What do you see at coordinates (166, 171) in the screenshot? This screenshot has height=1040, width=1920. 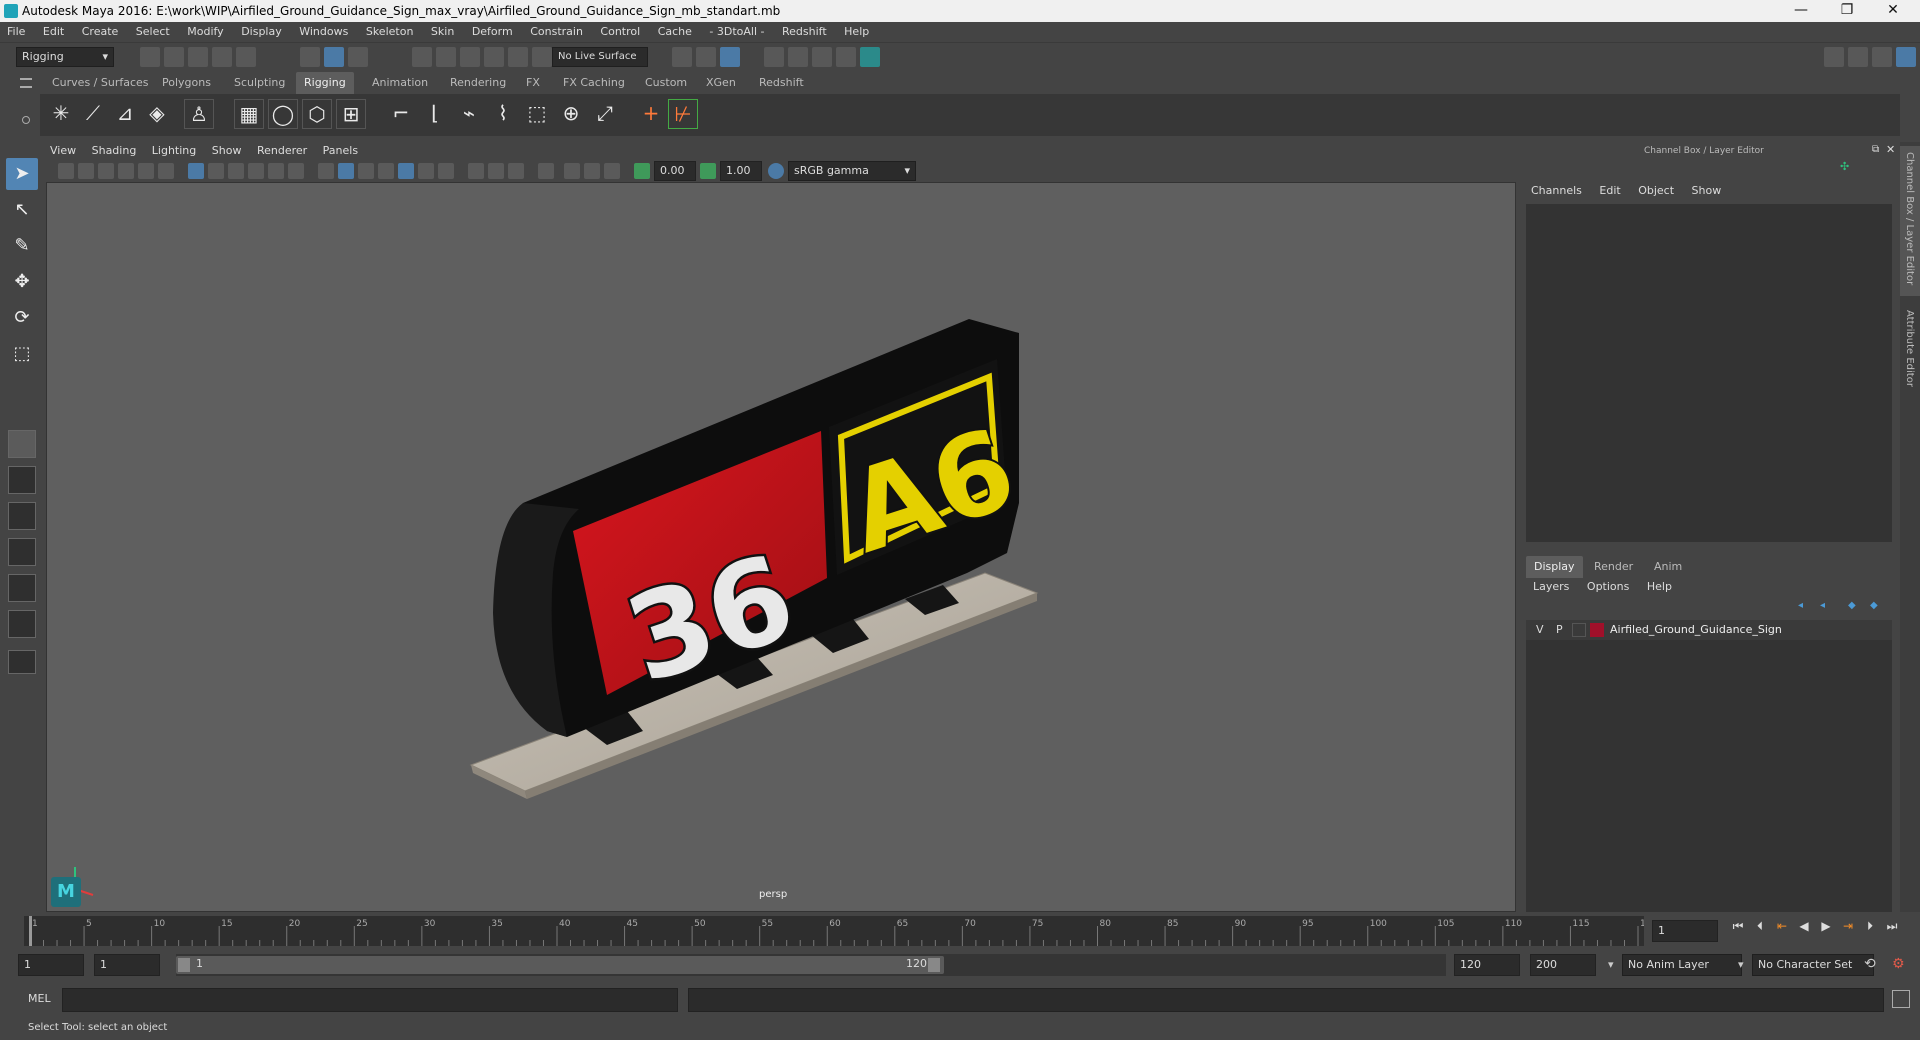 I see `grease-pencil-icon` at bounding box center [166, 171].